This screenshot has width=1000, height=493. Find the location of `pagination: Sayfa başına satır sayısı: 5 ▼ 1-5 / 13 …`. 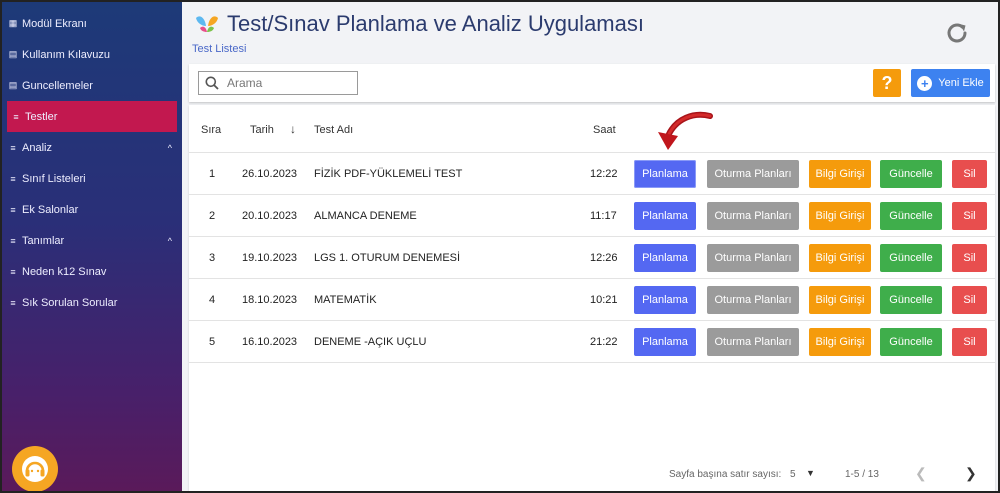

pagination: Sayfa başına satır sayısı: 5 ▼ 1-5 / 13 … is located at coordinates (592, 474).